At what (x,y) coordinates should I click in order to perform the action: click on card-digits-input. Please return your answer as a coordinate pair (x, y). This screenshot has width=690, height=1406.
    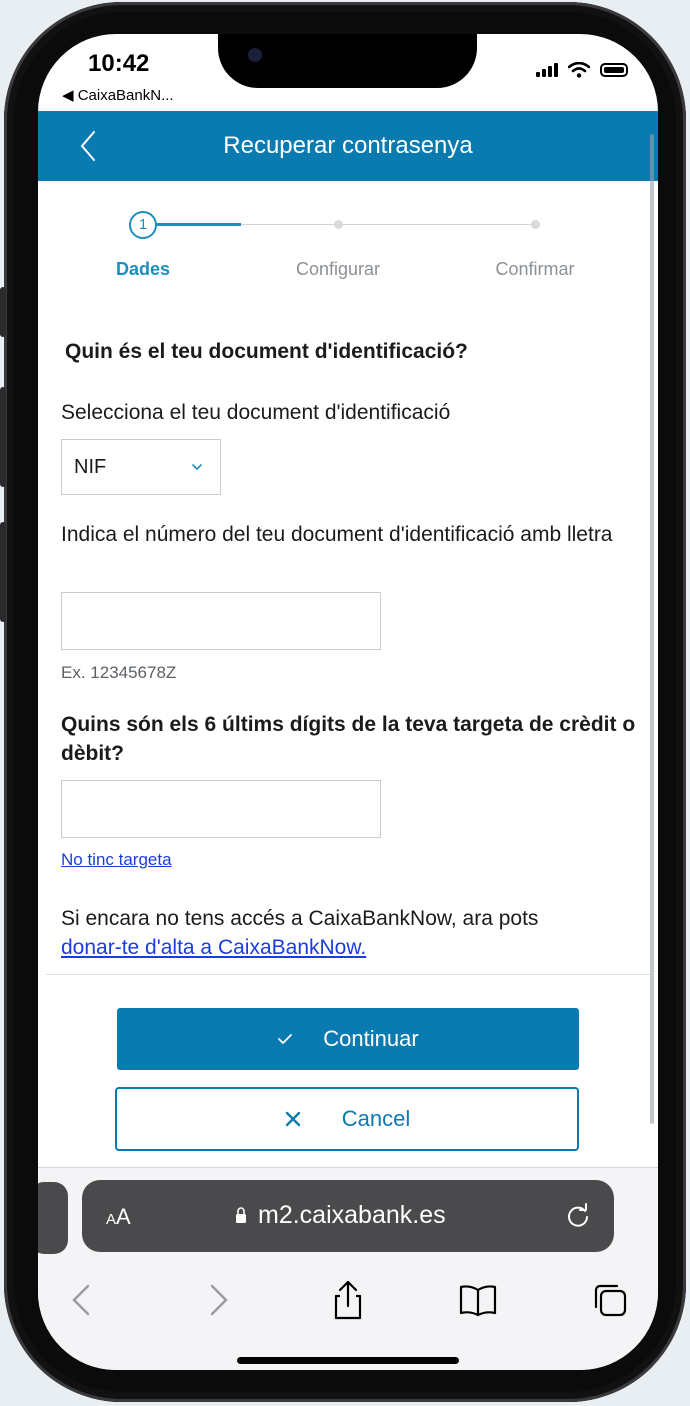
    Looking at the image, I should click on (221, 809).